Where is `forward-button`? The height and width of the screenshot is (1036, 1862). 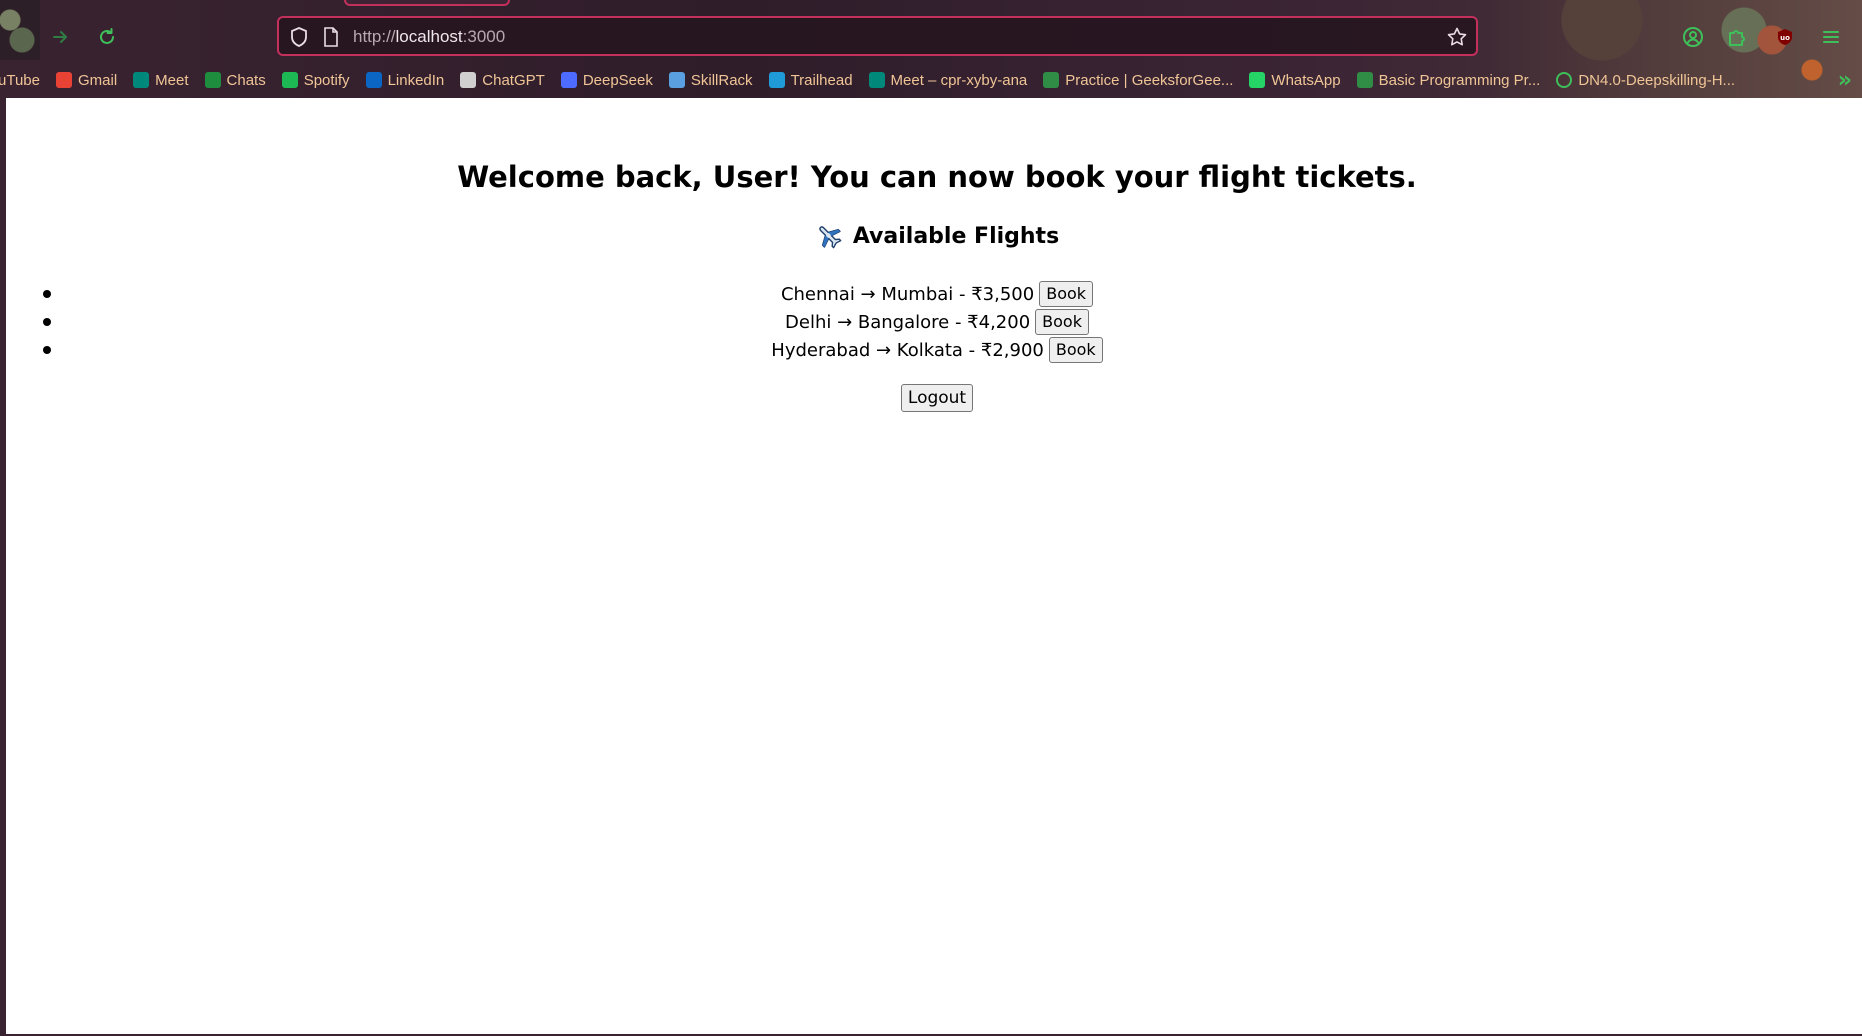
forward-button is located at coordinates (61, 37).